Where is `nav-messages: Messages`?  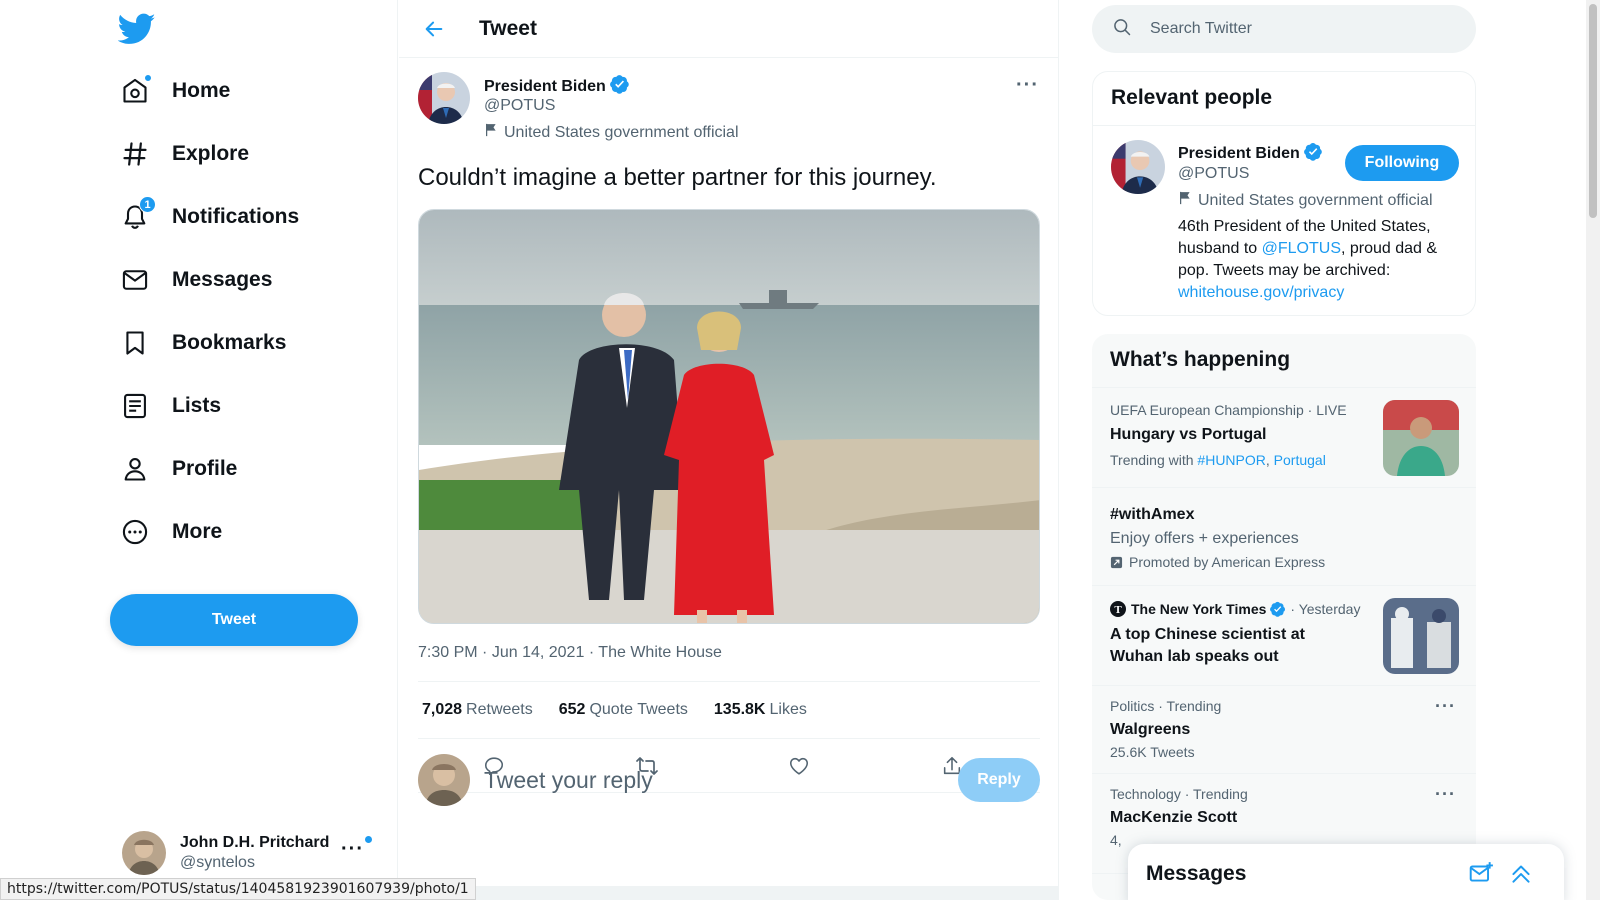 nav-messages: Messages is located at coordinates (196, 280).